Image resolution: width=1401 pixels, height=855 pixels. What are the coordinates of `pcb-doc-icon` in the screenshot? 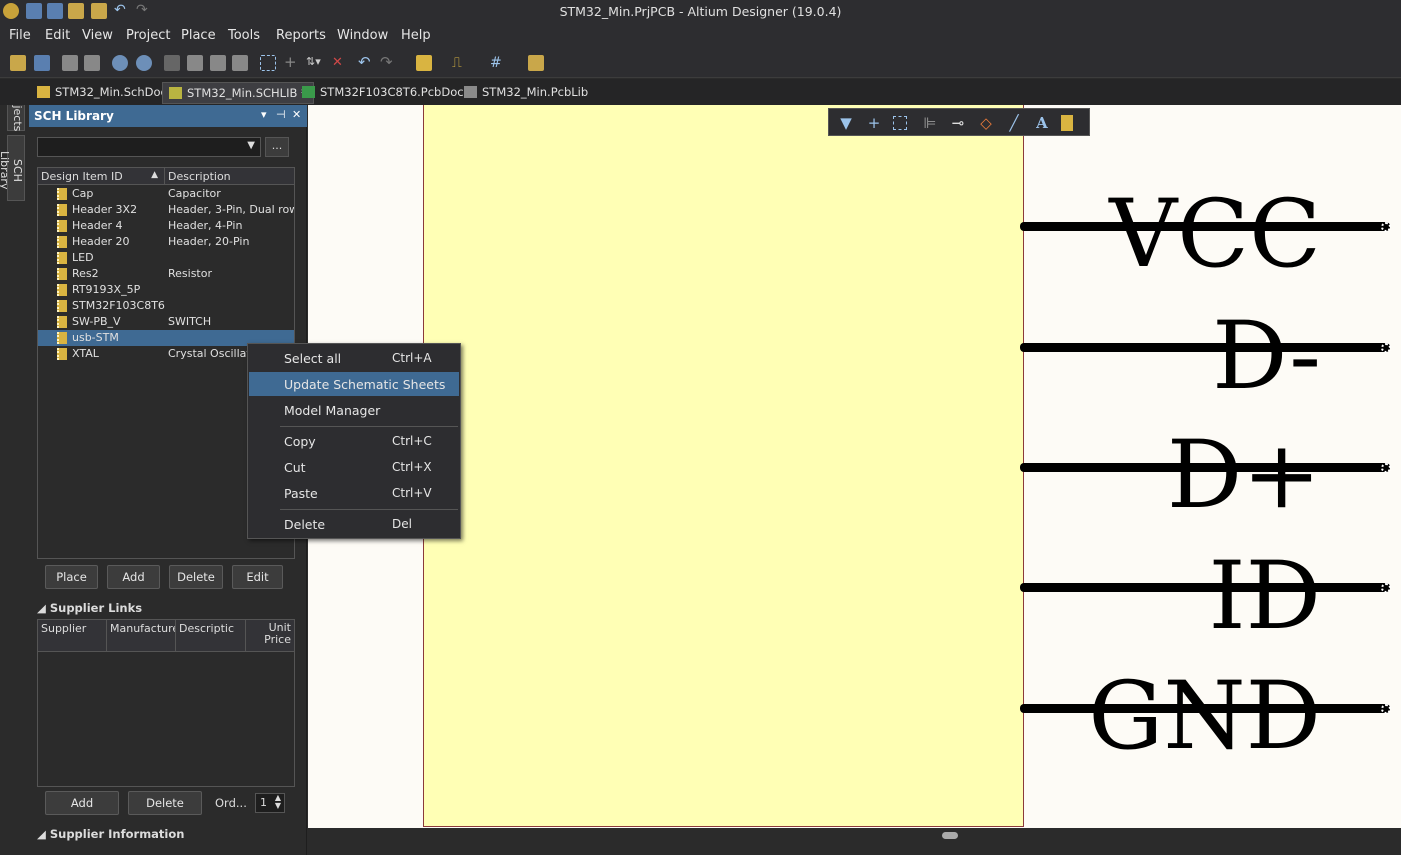 It's located at (308, 92).